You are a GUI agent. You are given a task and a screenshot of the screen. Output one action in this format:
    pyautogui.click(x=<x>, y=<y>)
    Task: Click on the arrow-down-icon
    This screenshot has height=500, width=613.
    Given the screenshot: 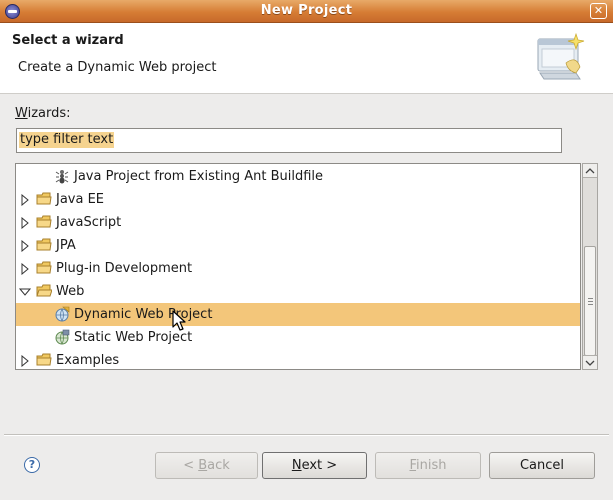 What is the action you would take?
    pyautogui.click(x=590, y=363)
    